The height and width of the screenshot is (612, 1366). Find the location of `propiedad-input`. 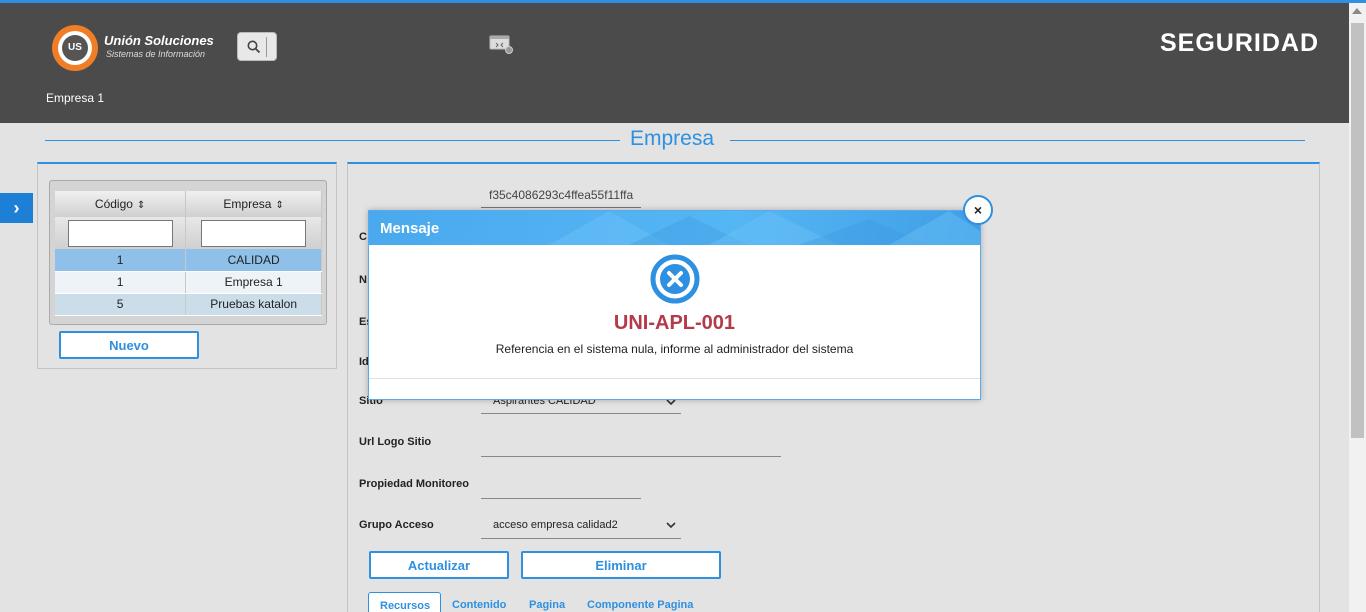

propiedad-input is located at coordinates (561, 498).